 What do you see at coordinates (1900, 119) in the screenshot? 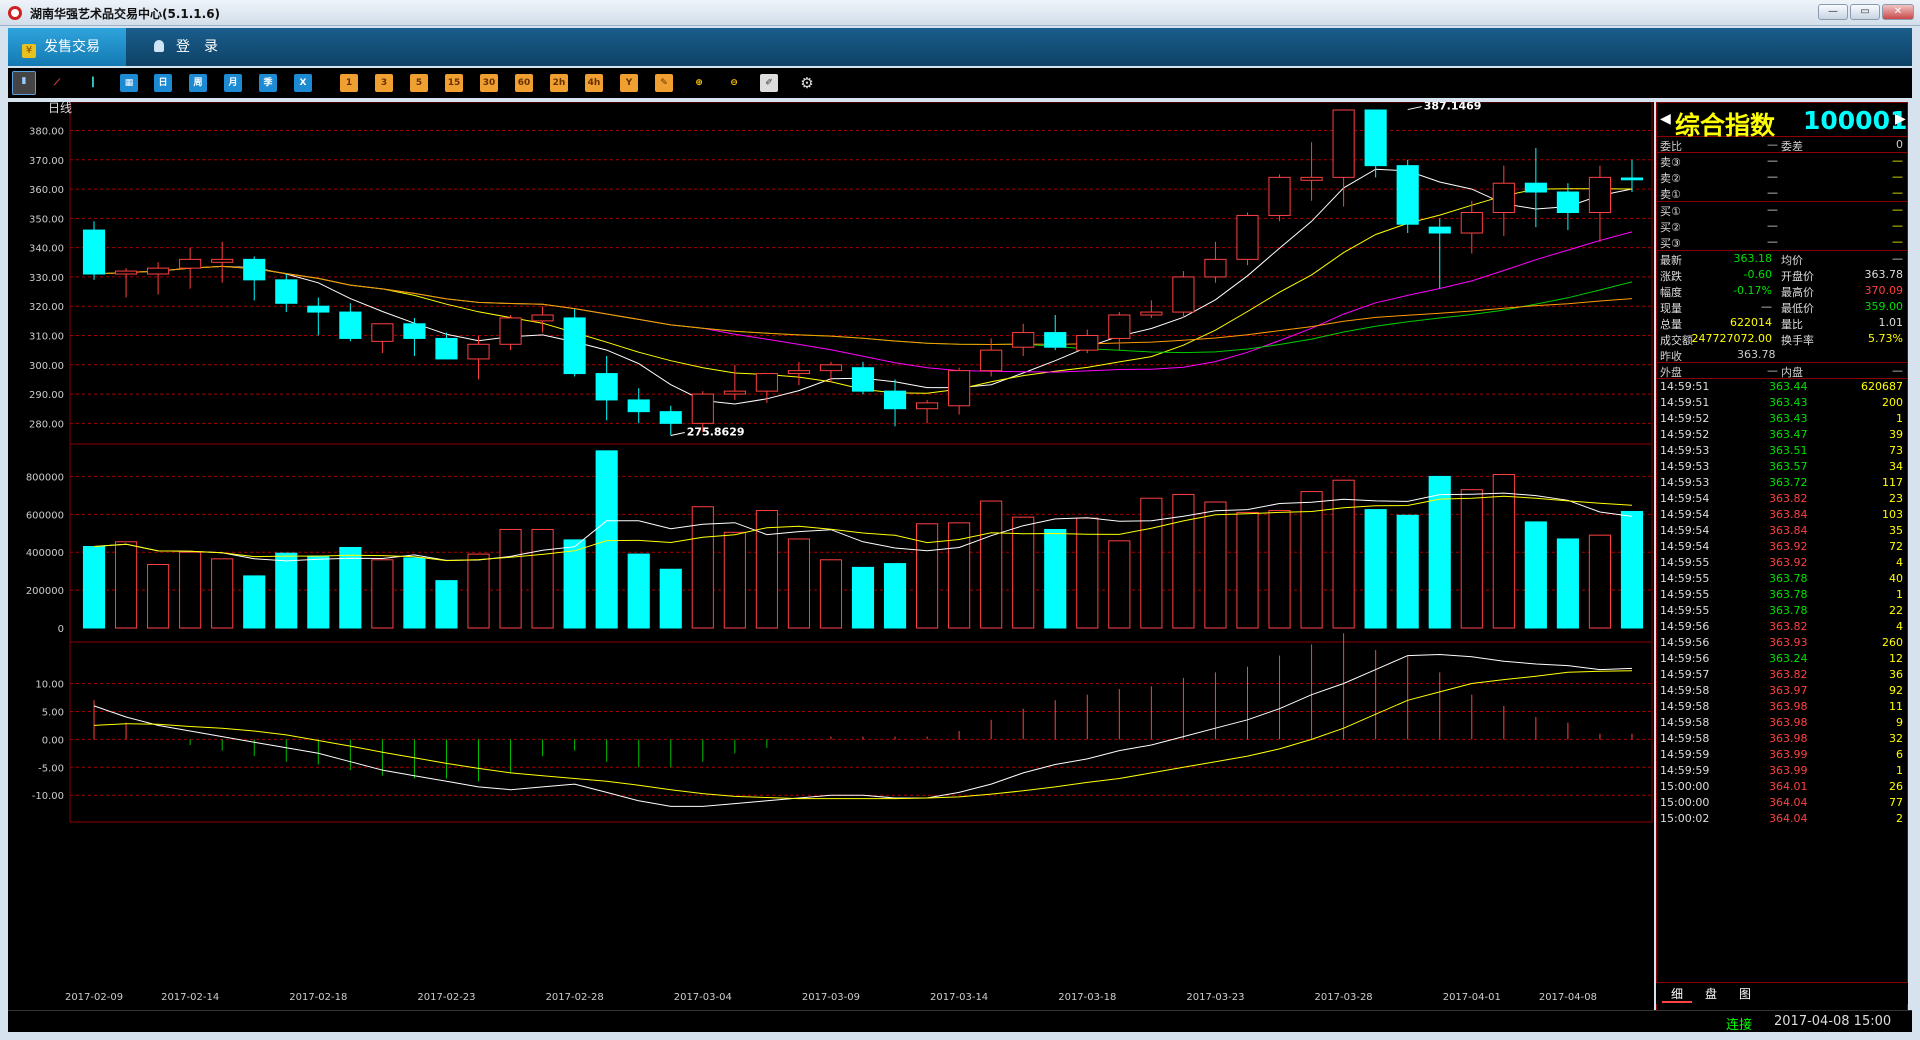
I see `next-instrument-icon: ▶` at bounding box center [1900, 119].